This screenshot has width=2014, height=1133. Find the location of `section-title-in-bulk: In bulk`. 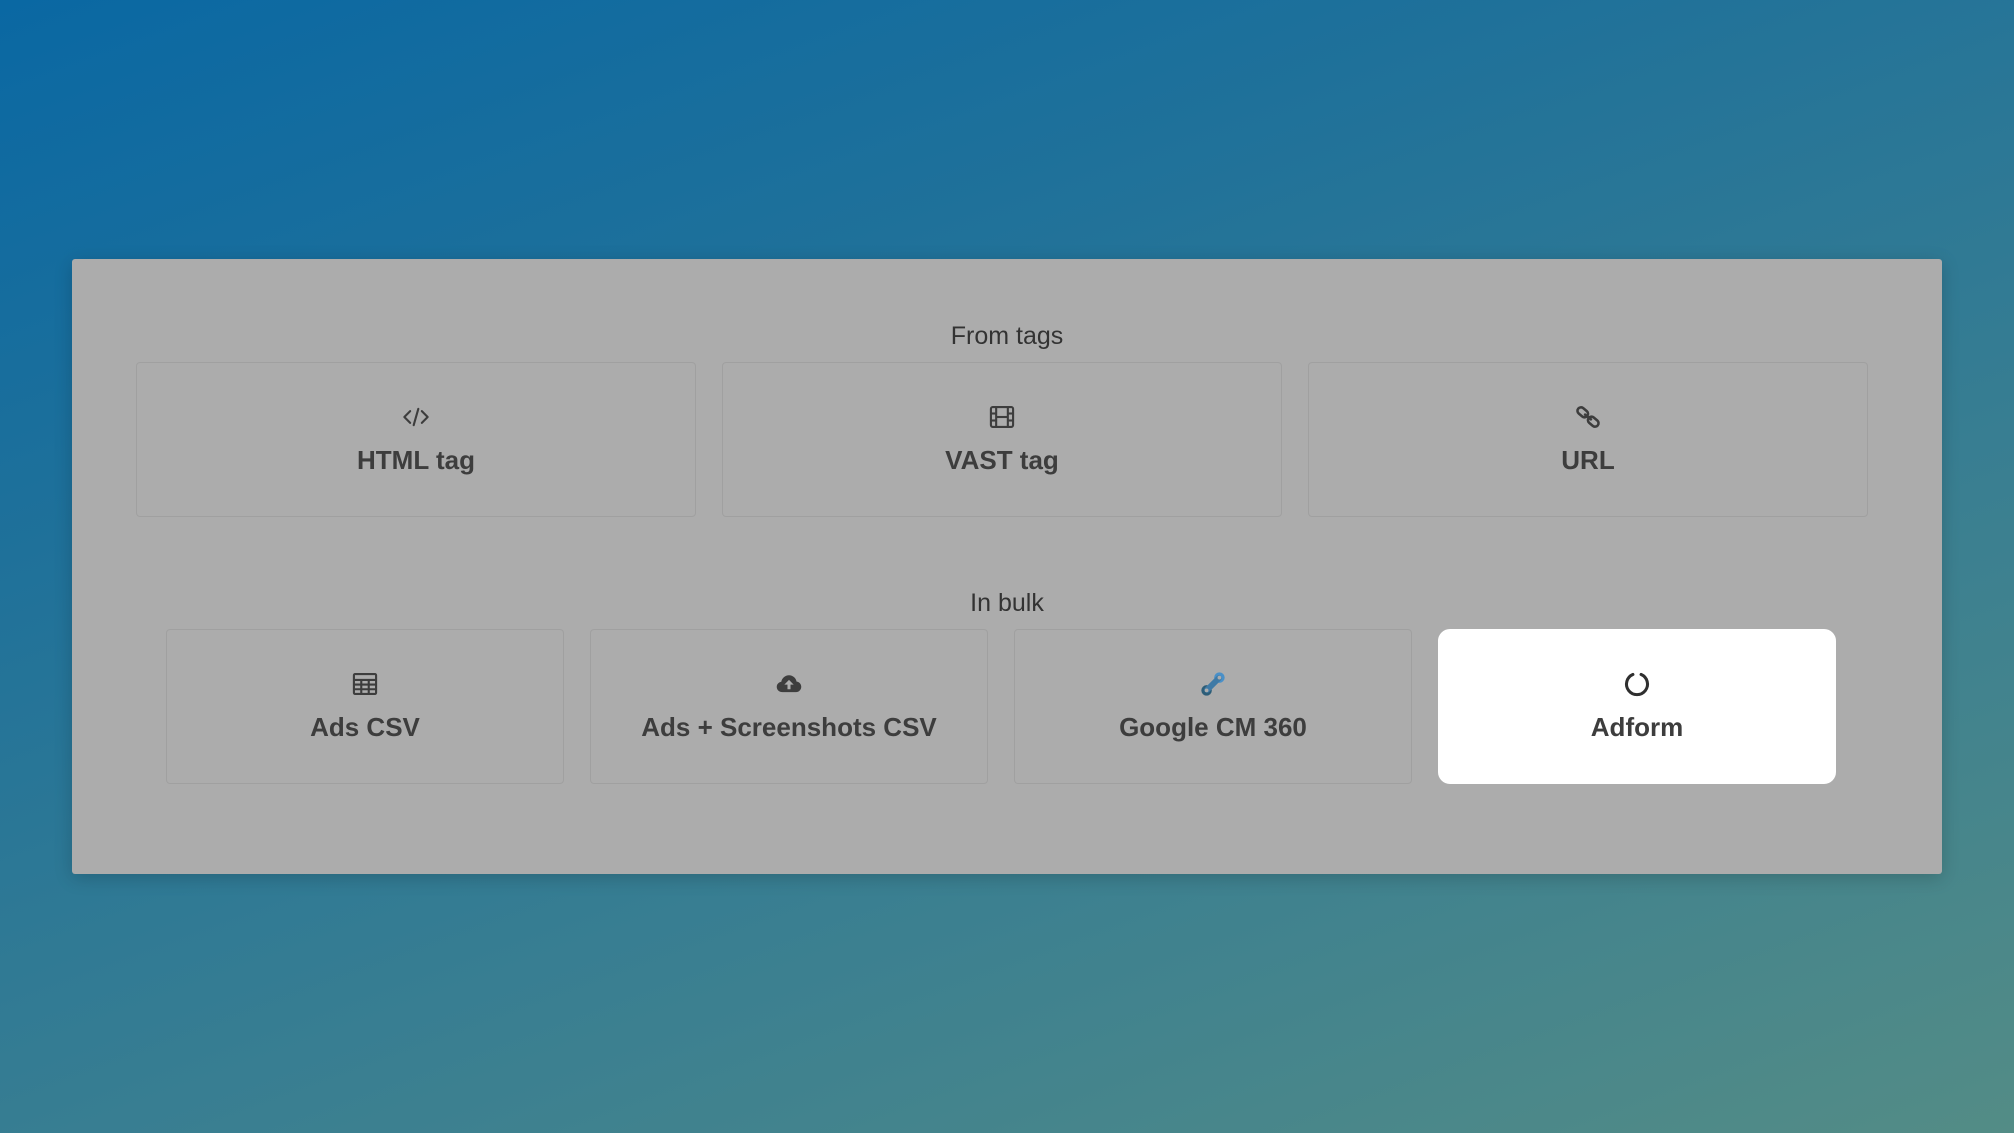

section-title-in-bulk: In bulk is located at coordinates (1007, 603).